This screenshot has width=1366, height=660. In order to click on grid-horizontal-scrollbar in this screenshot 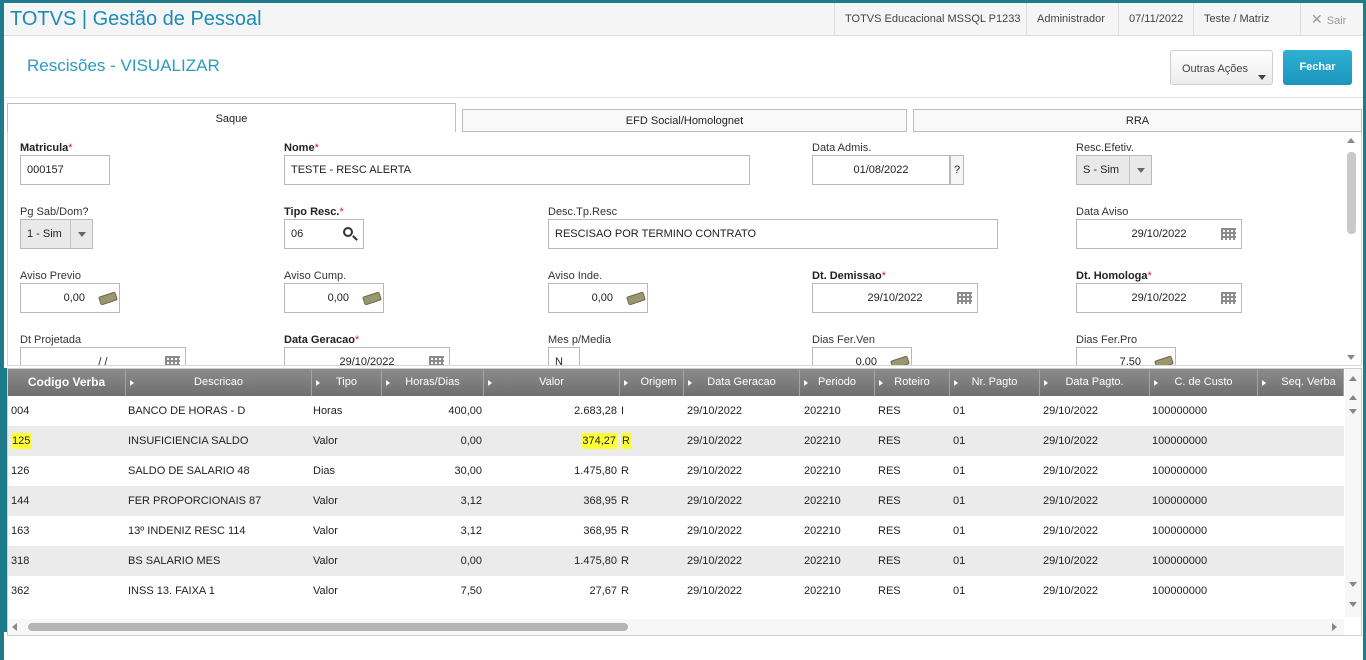, I will do `click(676, 627)`.